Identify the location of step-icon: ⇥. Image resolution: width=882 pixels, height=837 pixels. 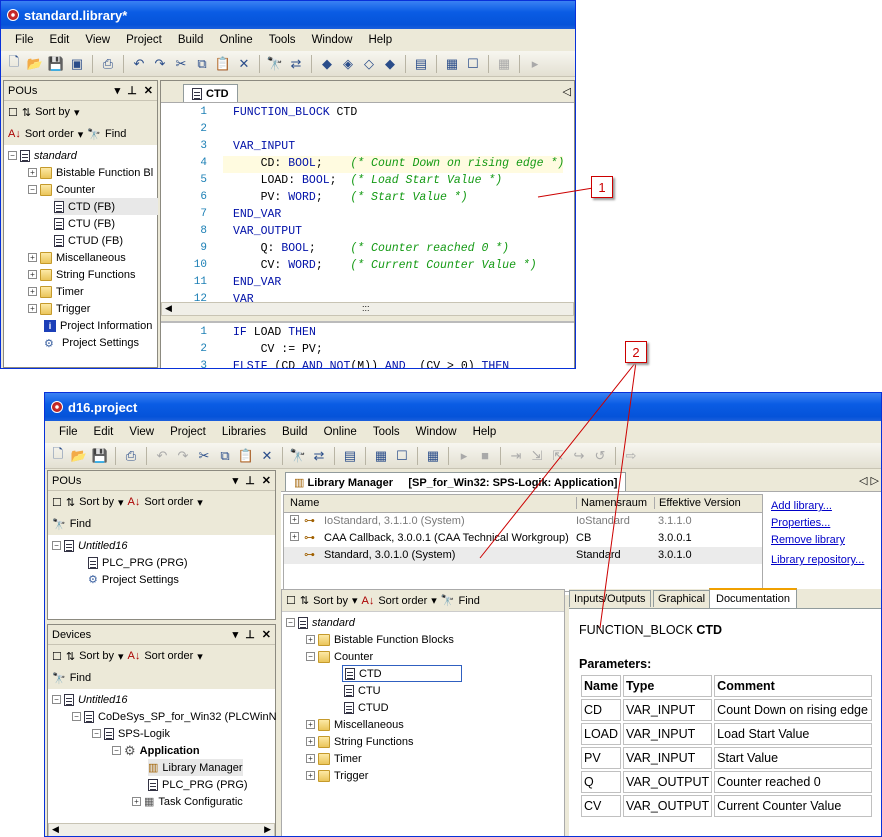
(516, 456).